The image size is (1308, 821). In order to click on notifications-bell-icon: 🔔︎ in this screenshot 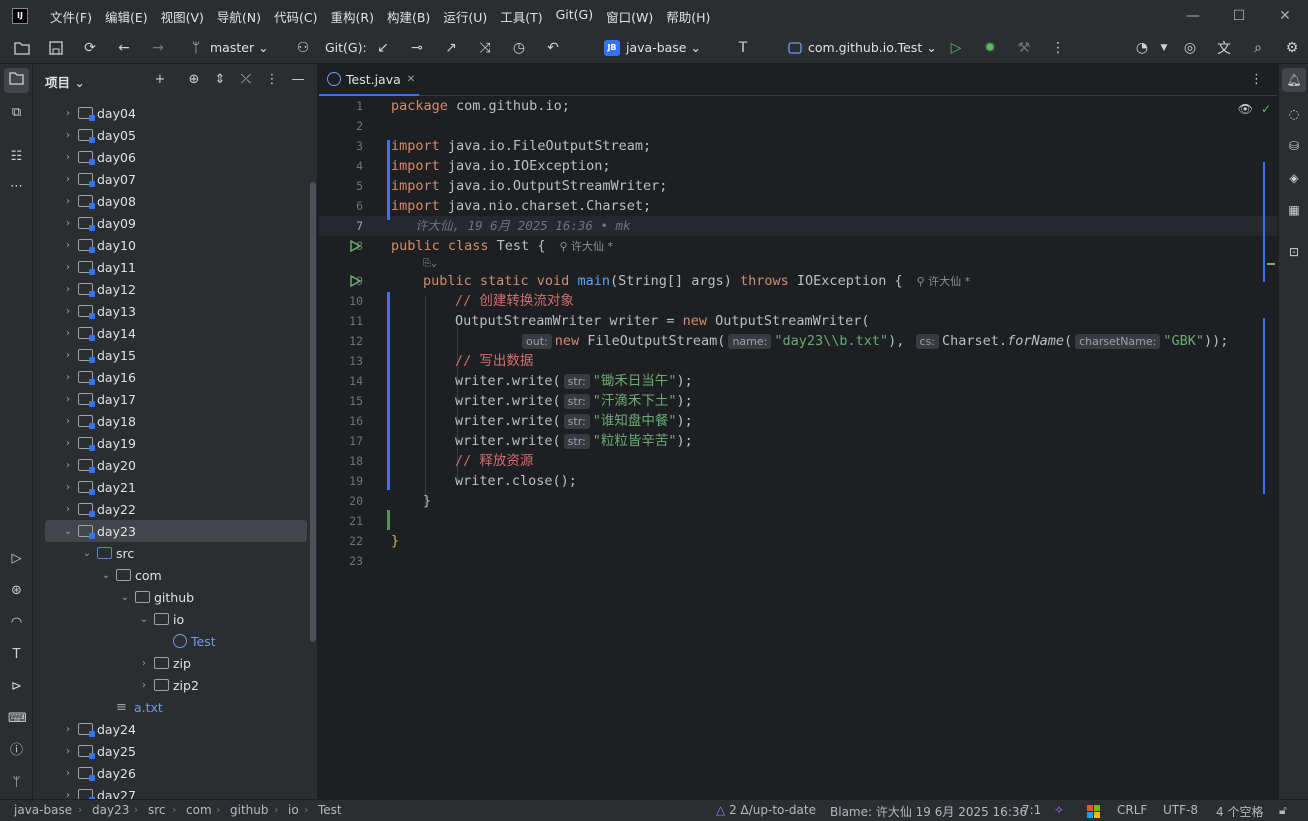, I will do `click(1294, 80)`.